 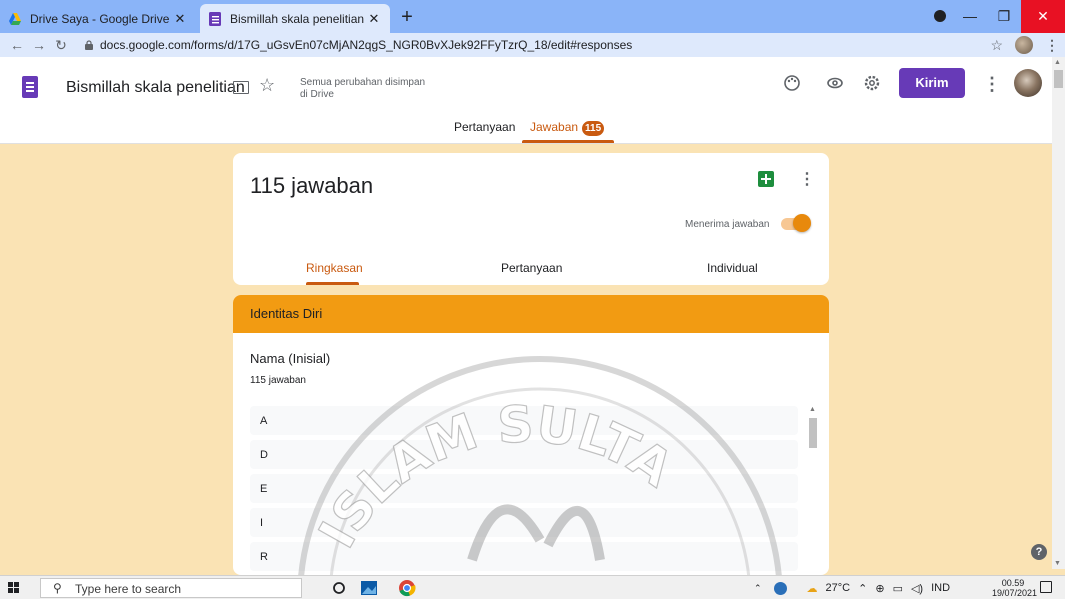 What do you see at coordinates (484, 127) in the screenshot?
I see `tab-questions: Pertanyaan` at bounding box center [484, 127].